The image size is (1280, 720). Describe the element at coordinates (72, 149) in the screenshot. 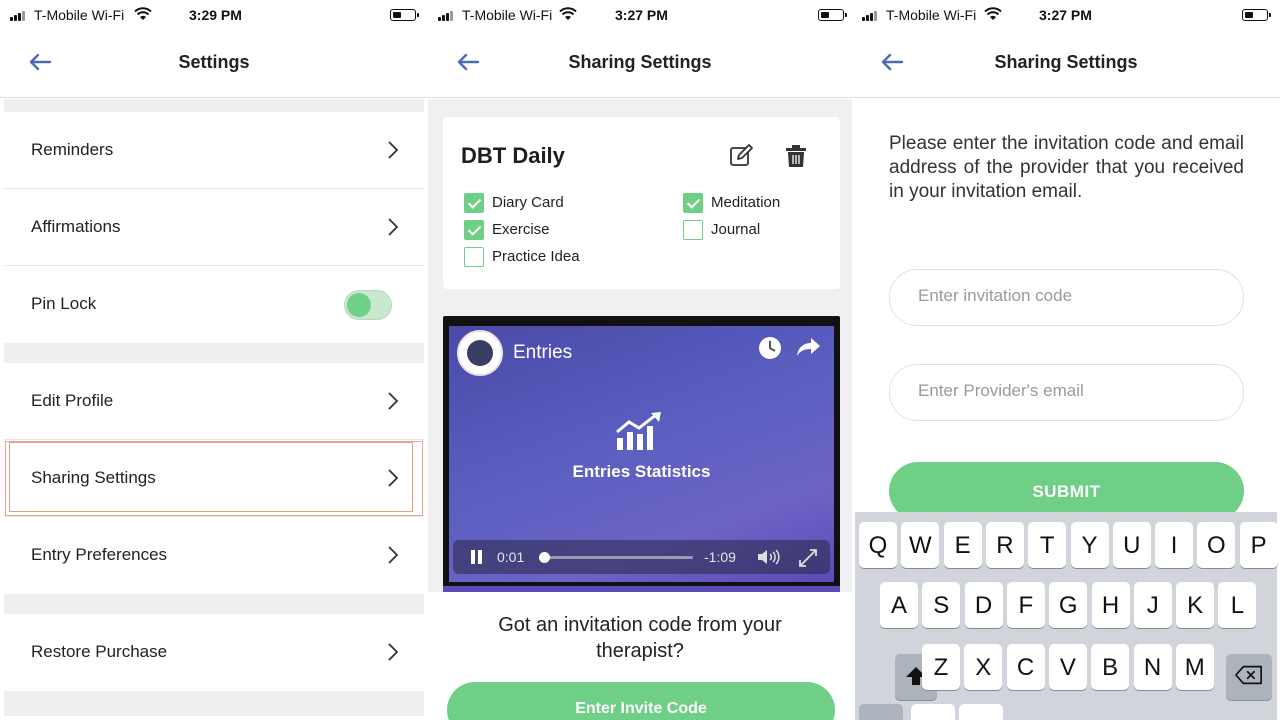

I see `settings-item-label: Reminders` at that location.